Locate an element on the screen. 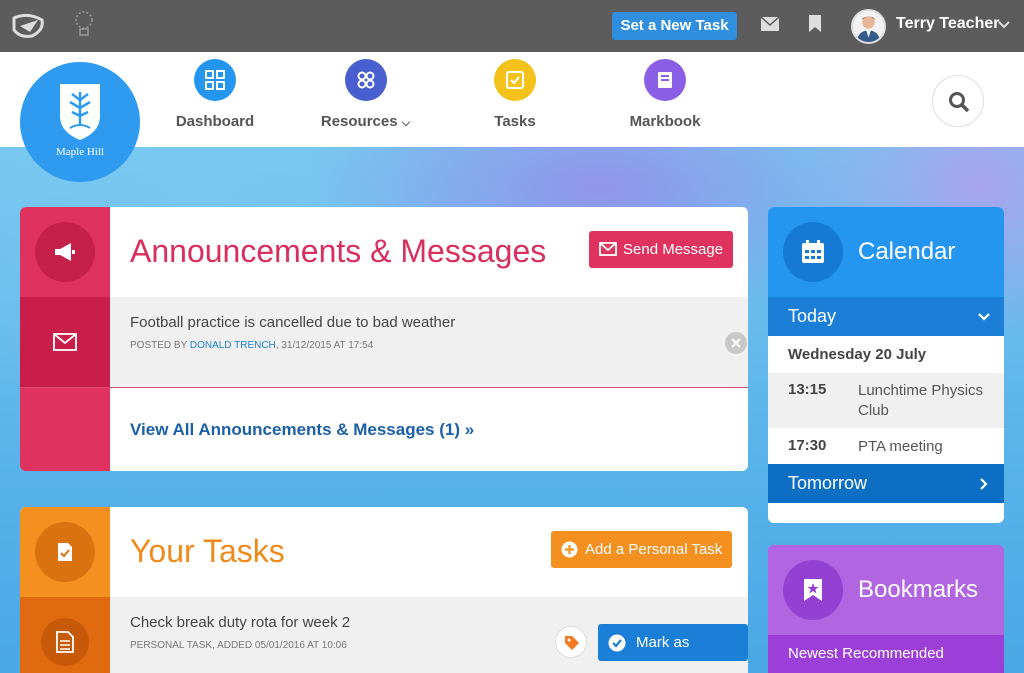 This screenshot has height=673, width=1024. tag-button is located at coordinates (571, 642).